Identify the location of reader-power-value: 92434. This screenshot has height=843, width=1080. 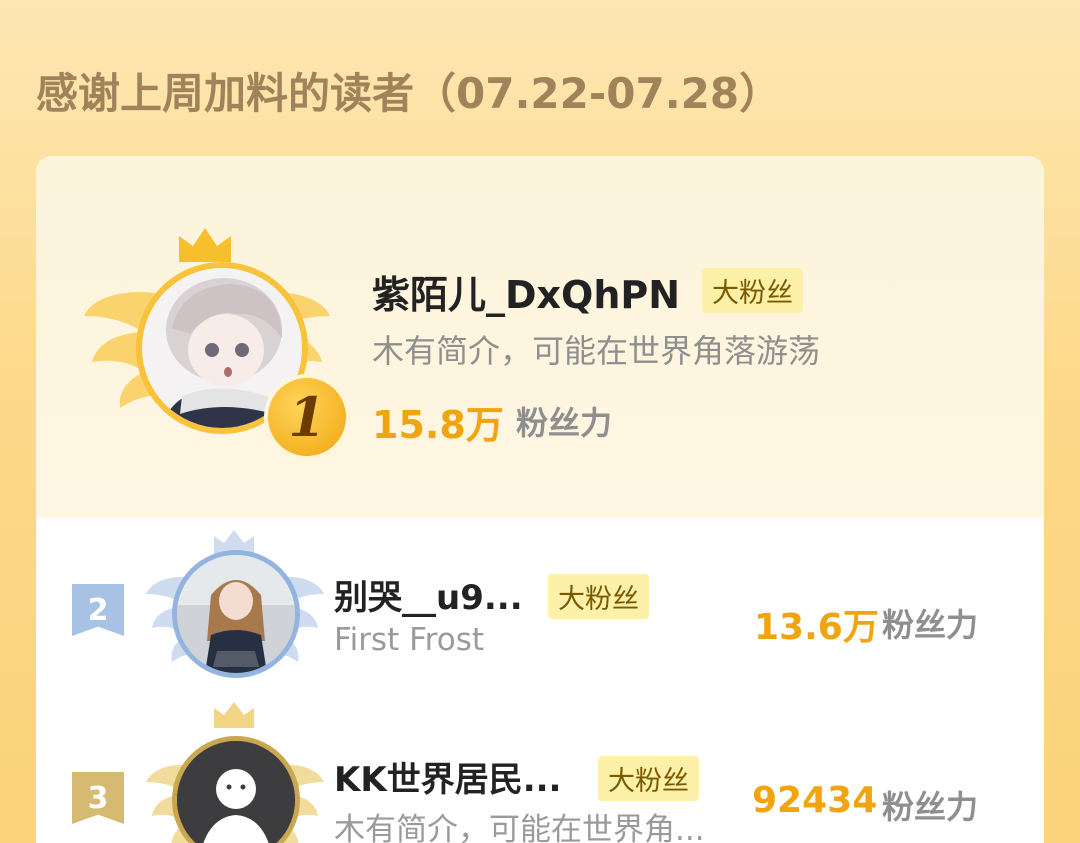
(815, 800).